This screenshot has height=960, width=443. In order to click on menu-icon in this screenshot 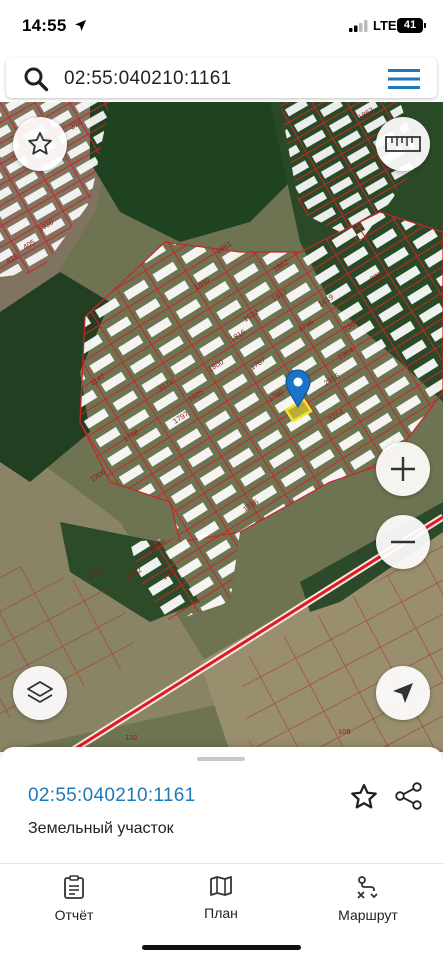, I will do `click(404, 79)`.